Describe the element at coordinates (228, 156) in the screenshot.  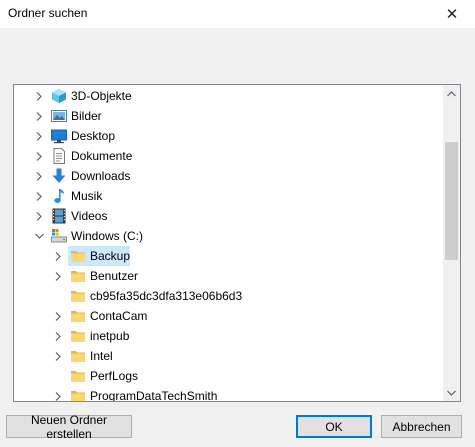
I see `tree-item: Dokumente` at that location.